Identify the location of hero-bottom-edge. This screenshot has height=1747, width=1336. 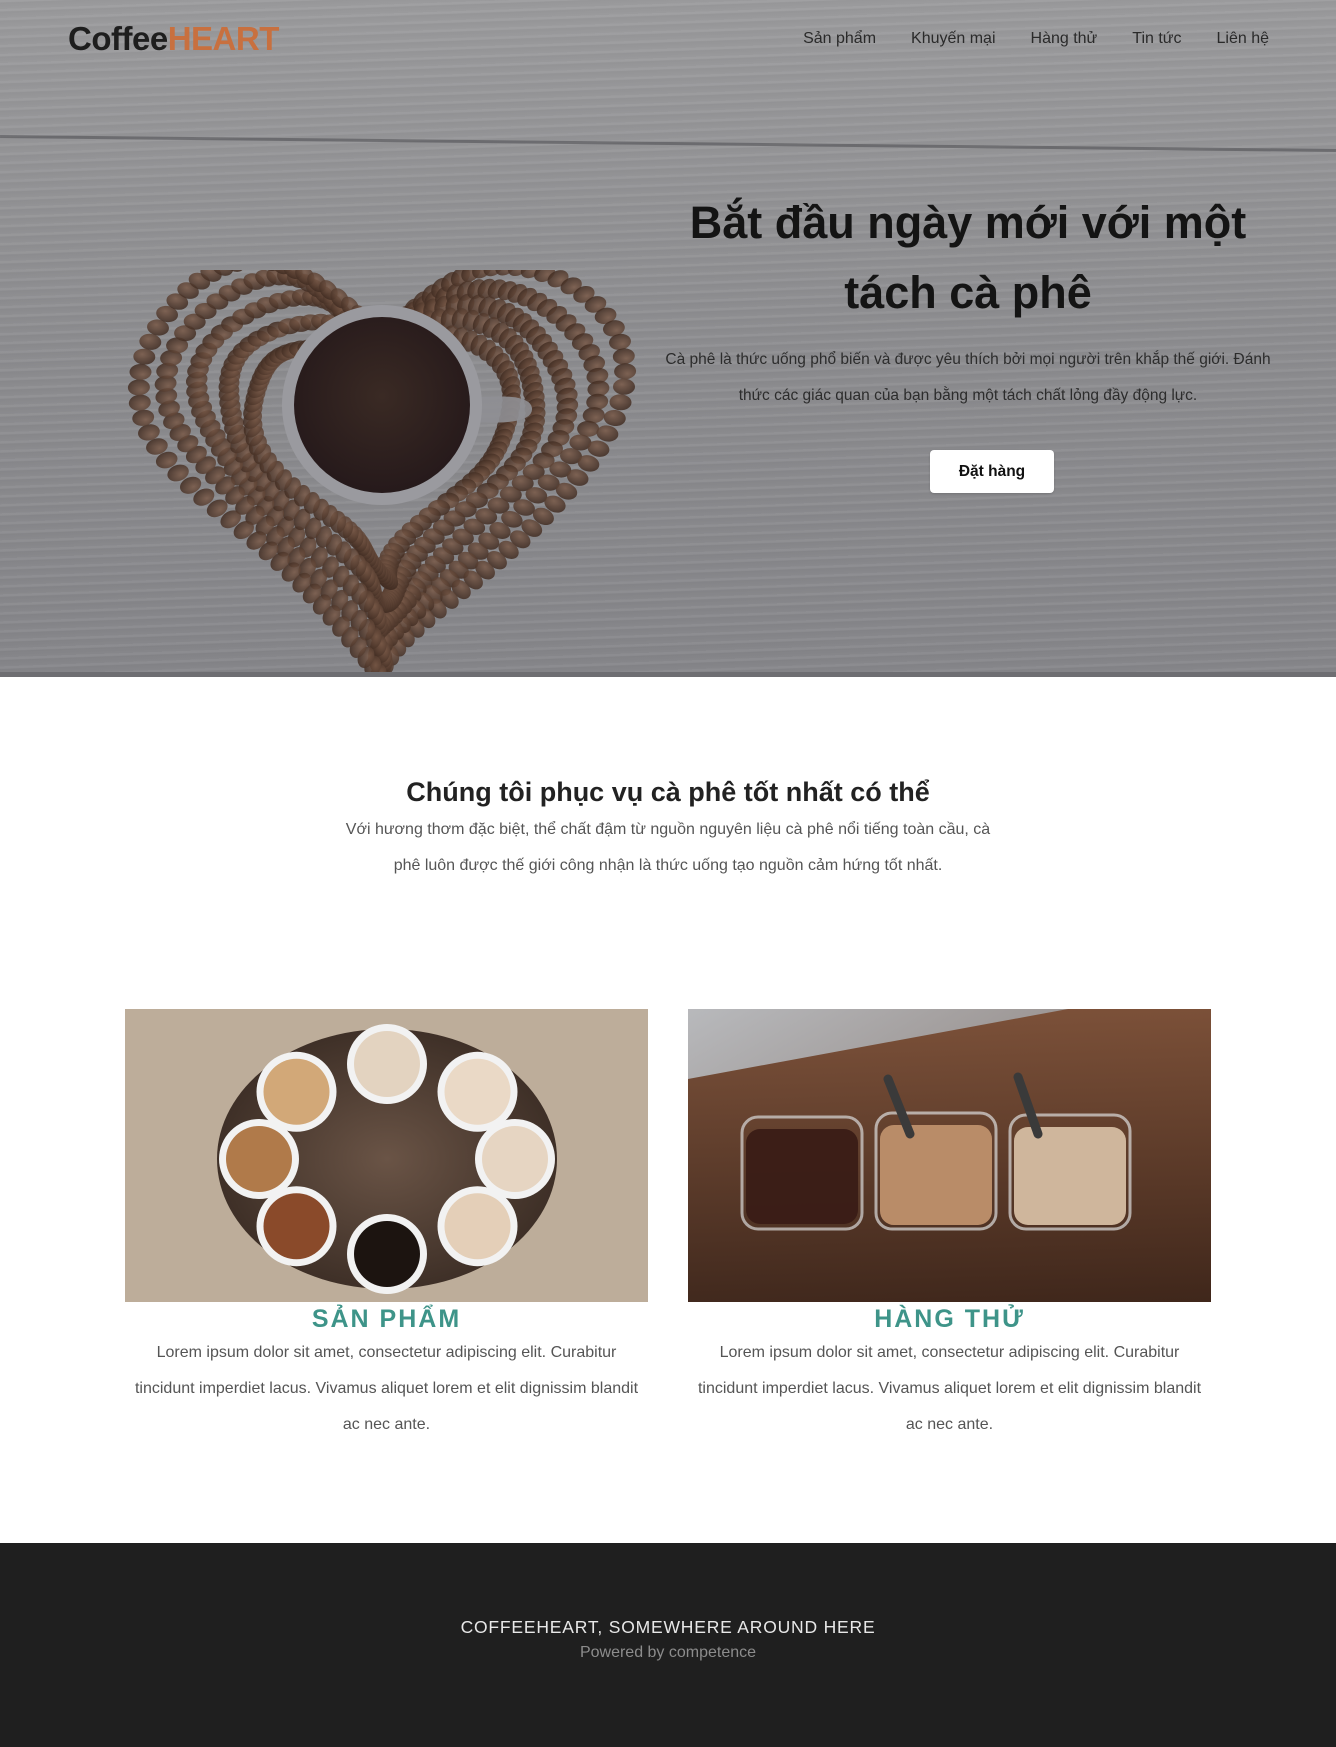
(668, 674).